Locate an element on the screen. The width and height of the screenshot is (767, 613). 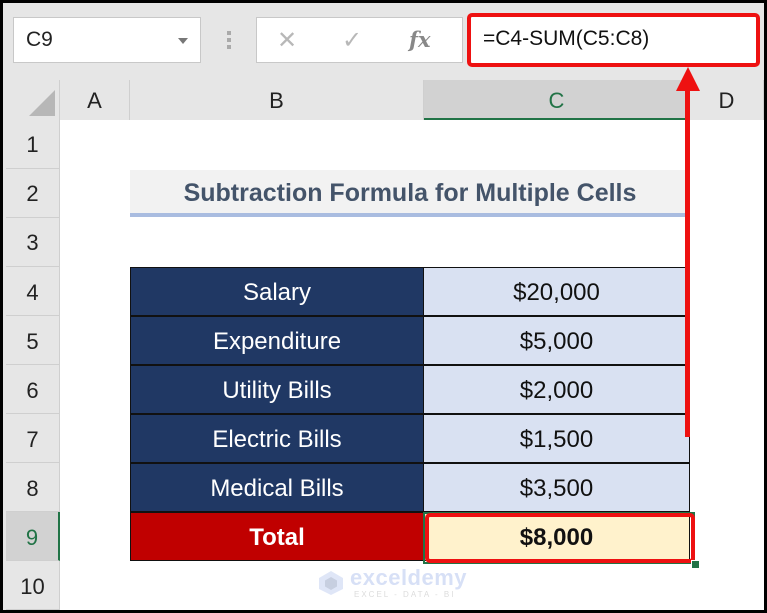
cell-b7: Electric Bills is located at coordinates (277, 438).